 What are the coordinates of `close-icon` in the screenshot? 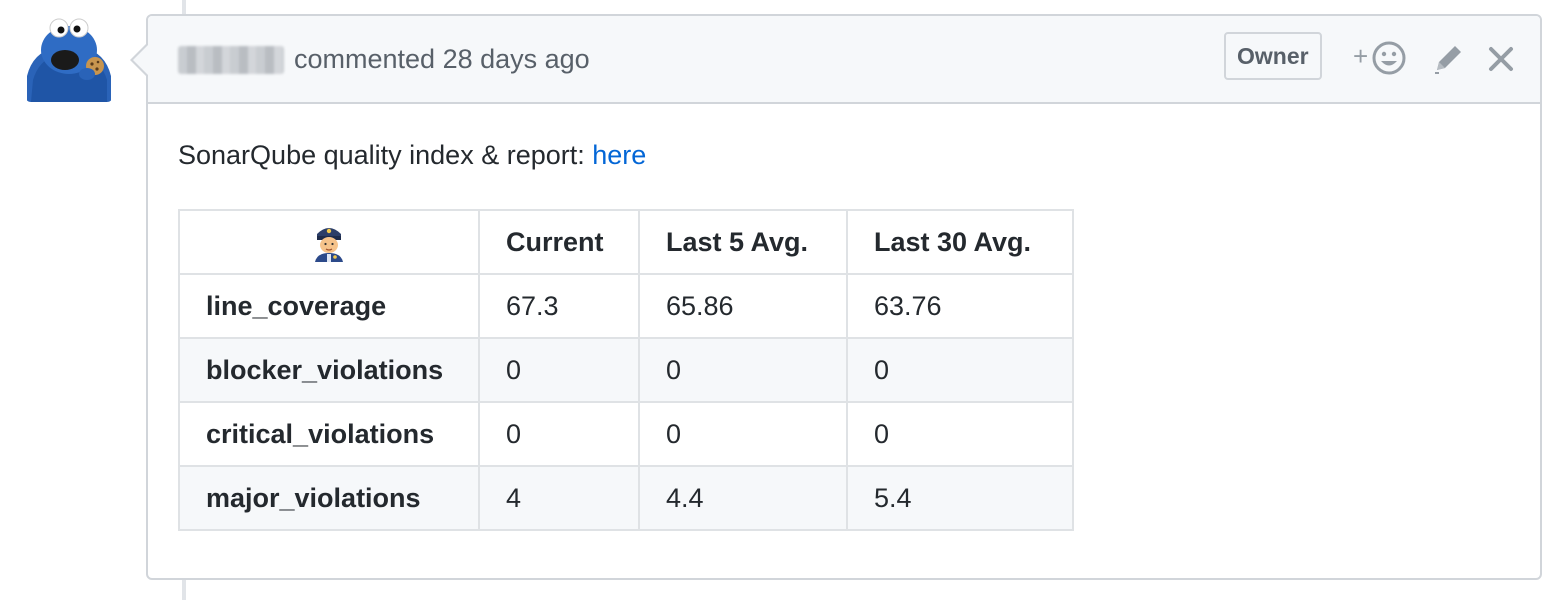 It's located at (1501, 59).